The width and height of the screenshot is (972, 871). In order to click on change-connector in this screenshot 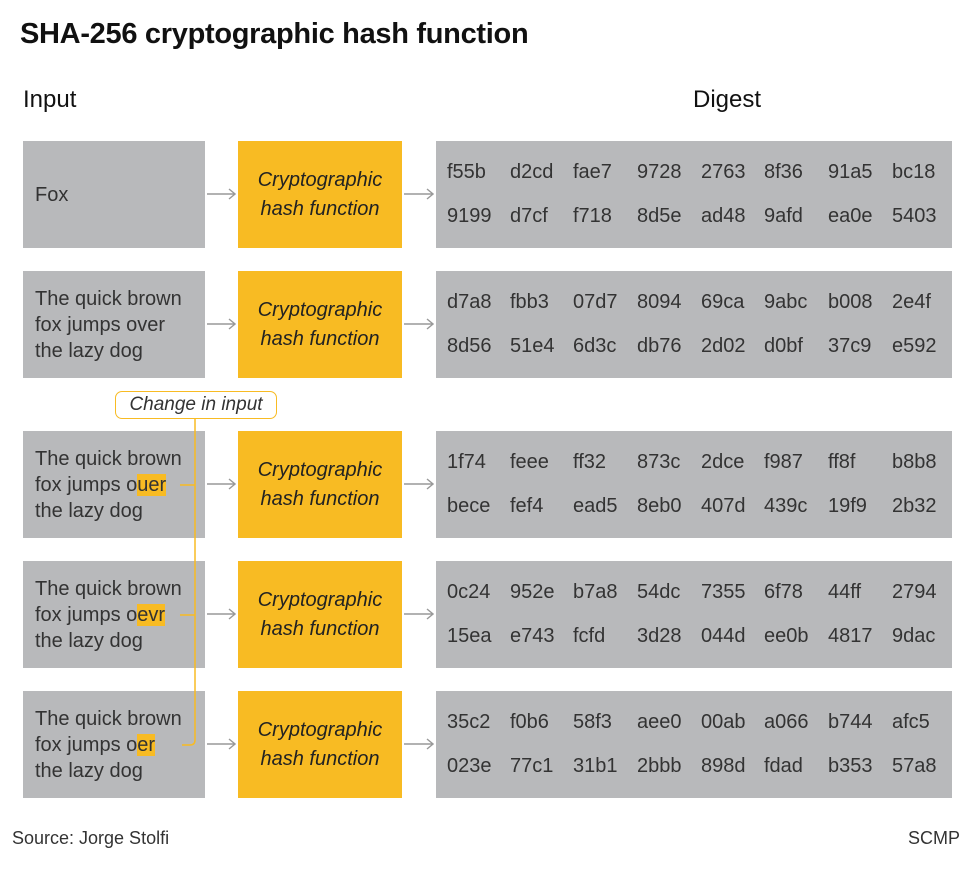, I will do `click(188, 582)`.